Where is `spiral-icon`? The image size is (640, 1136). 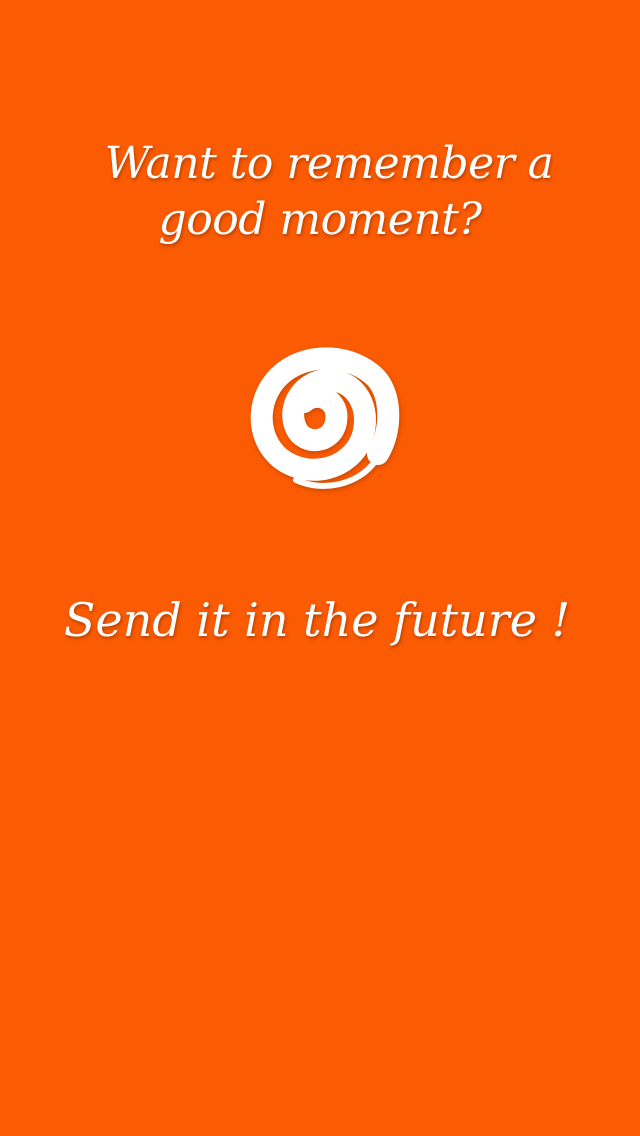 spiral-icon is located at coordinates (320, 420).